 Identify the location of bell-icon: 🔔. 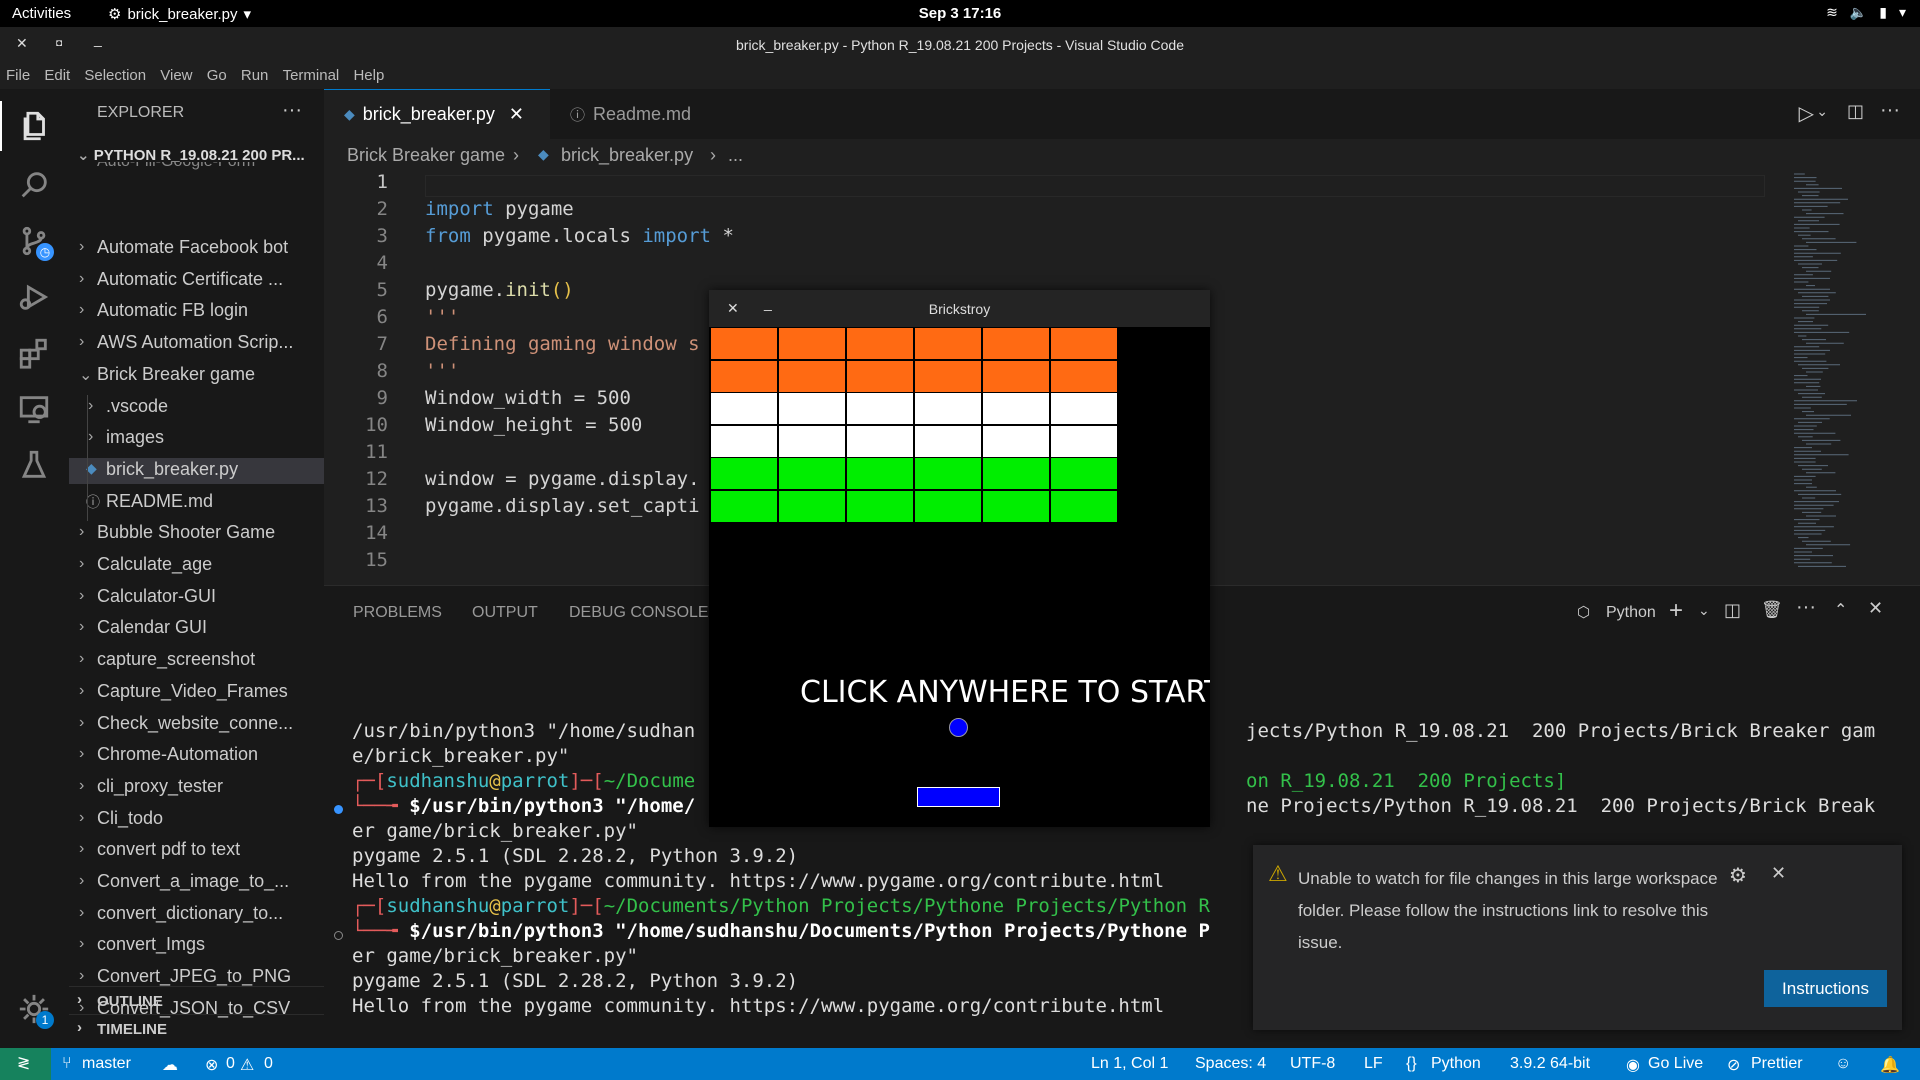
(1890, 1065).